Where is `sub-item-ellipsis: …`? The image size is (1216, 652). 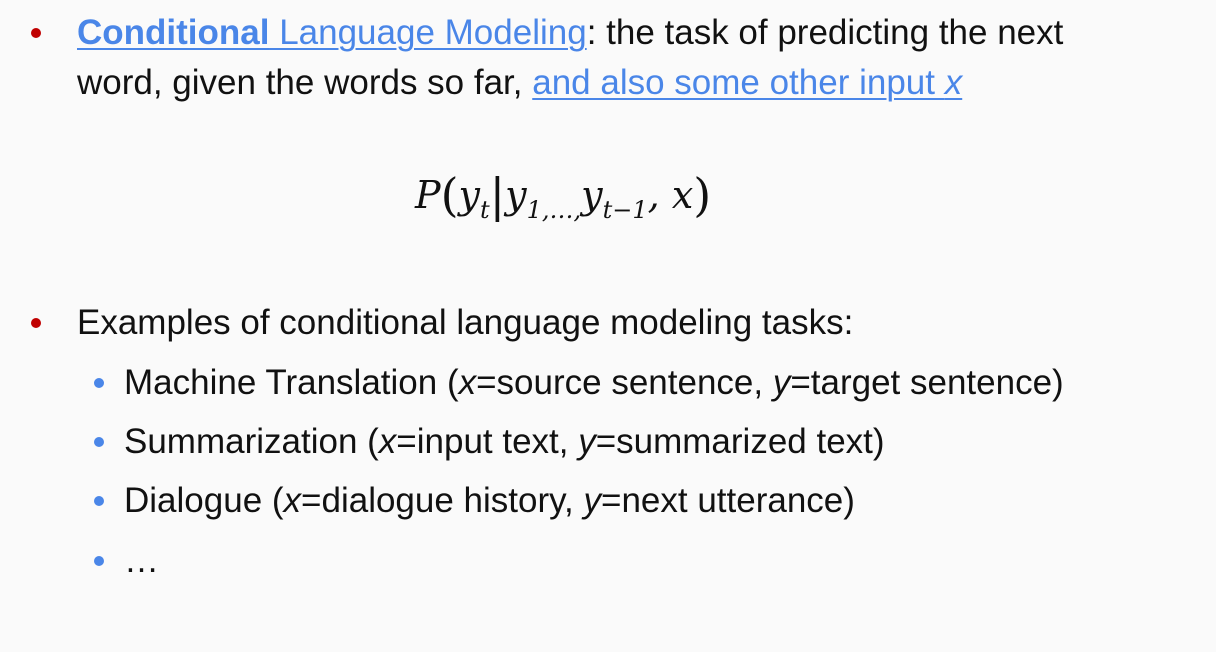
sub-item-ellipsis: … is located at coordinates (141, 561).